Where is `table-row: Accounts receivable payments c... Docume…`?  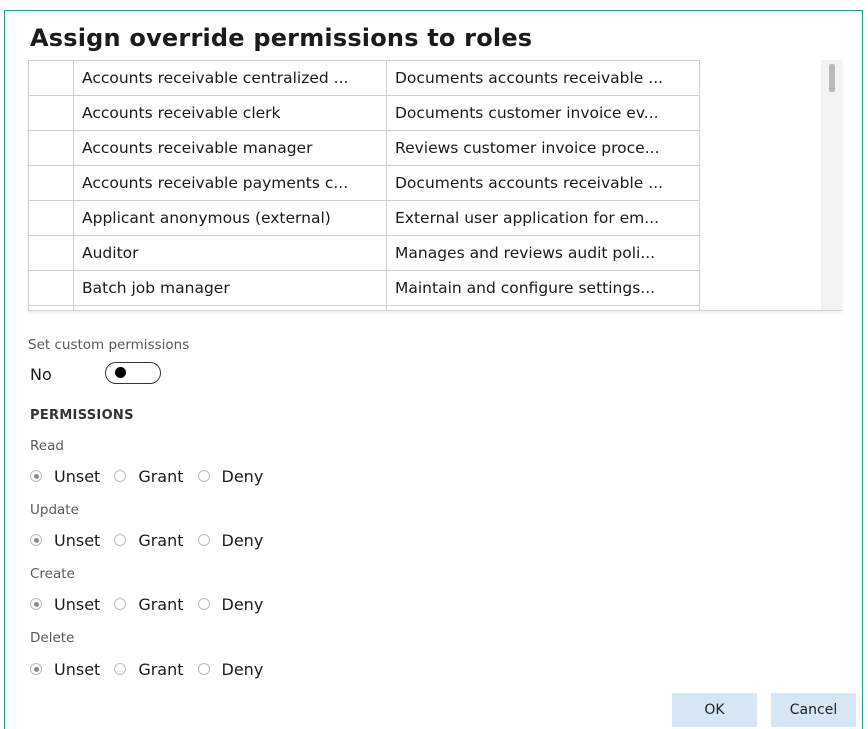
table-row: Accounts receivable payments c... Docume… is located at coordinates (364, 183).